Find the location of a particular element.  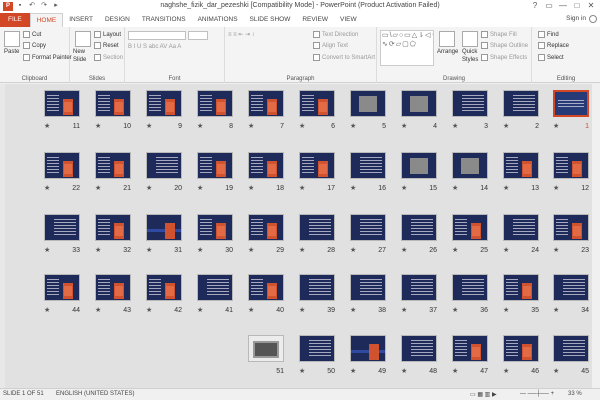

zoom-slider: — ──┼── + is located at coordinates (537, 394).